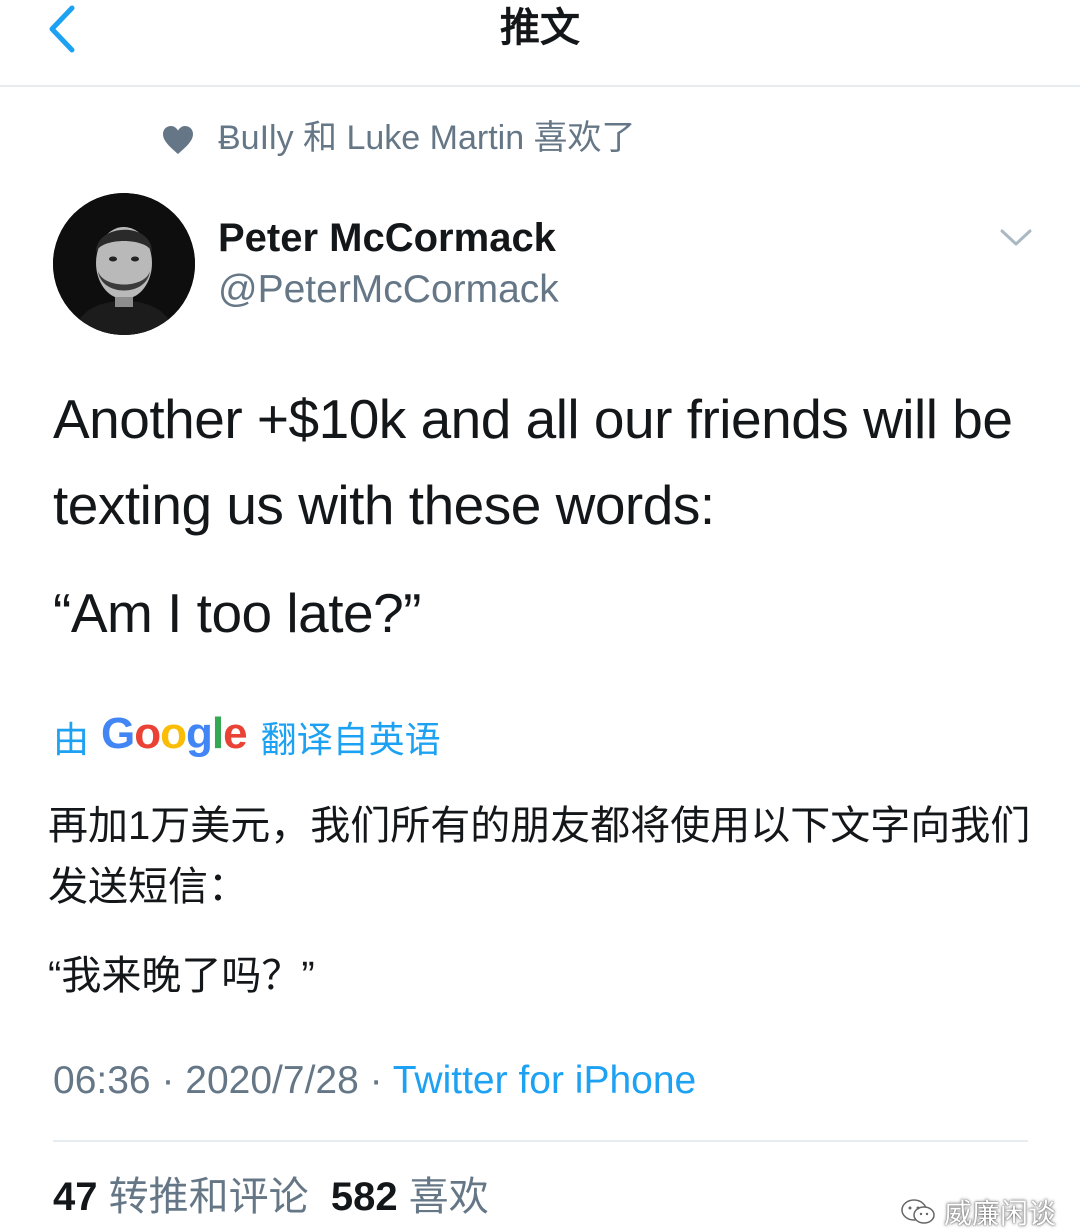 The width and height of the screenshot is (1080, 1232). I want to click on watermark-text: 威廉闲谈, so click(1000, 1213).